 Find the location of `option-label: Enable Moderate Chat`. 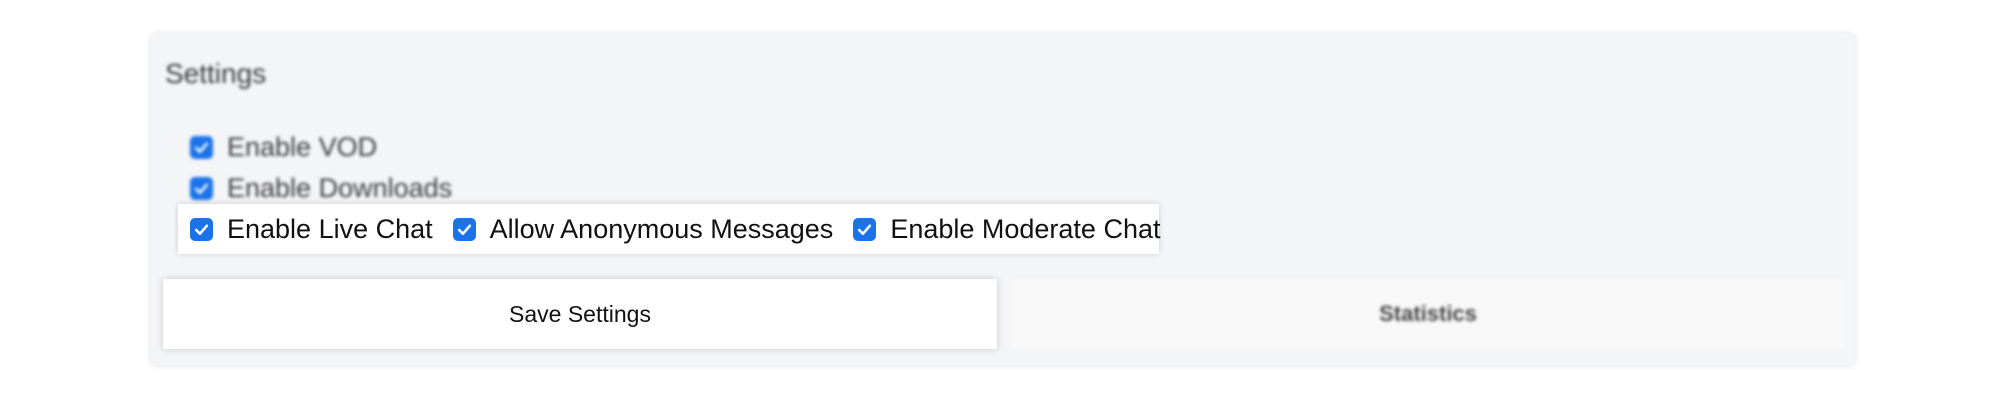

option-label: Enable Moderate Chat is located at coordinates (1025, 228).